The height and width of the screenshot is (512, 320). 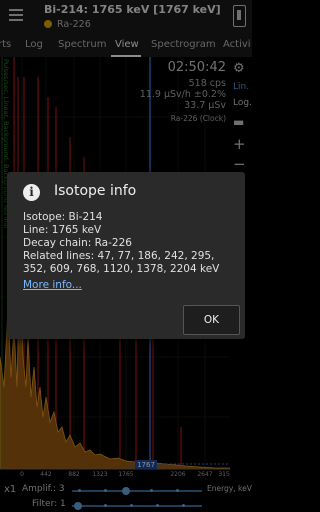 What do you see at coordinates (63, 217) in the screenshot?
I see `isotope-name: Isotope: Bi-214` at bounding box center [63, 217].